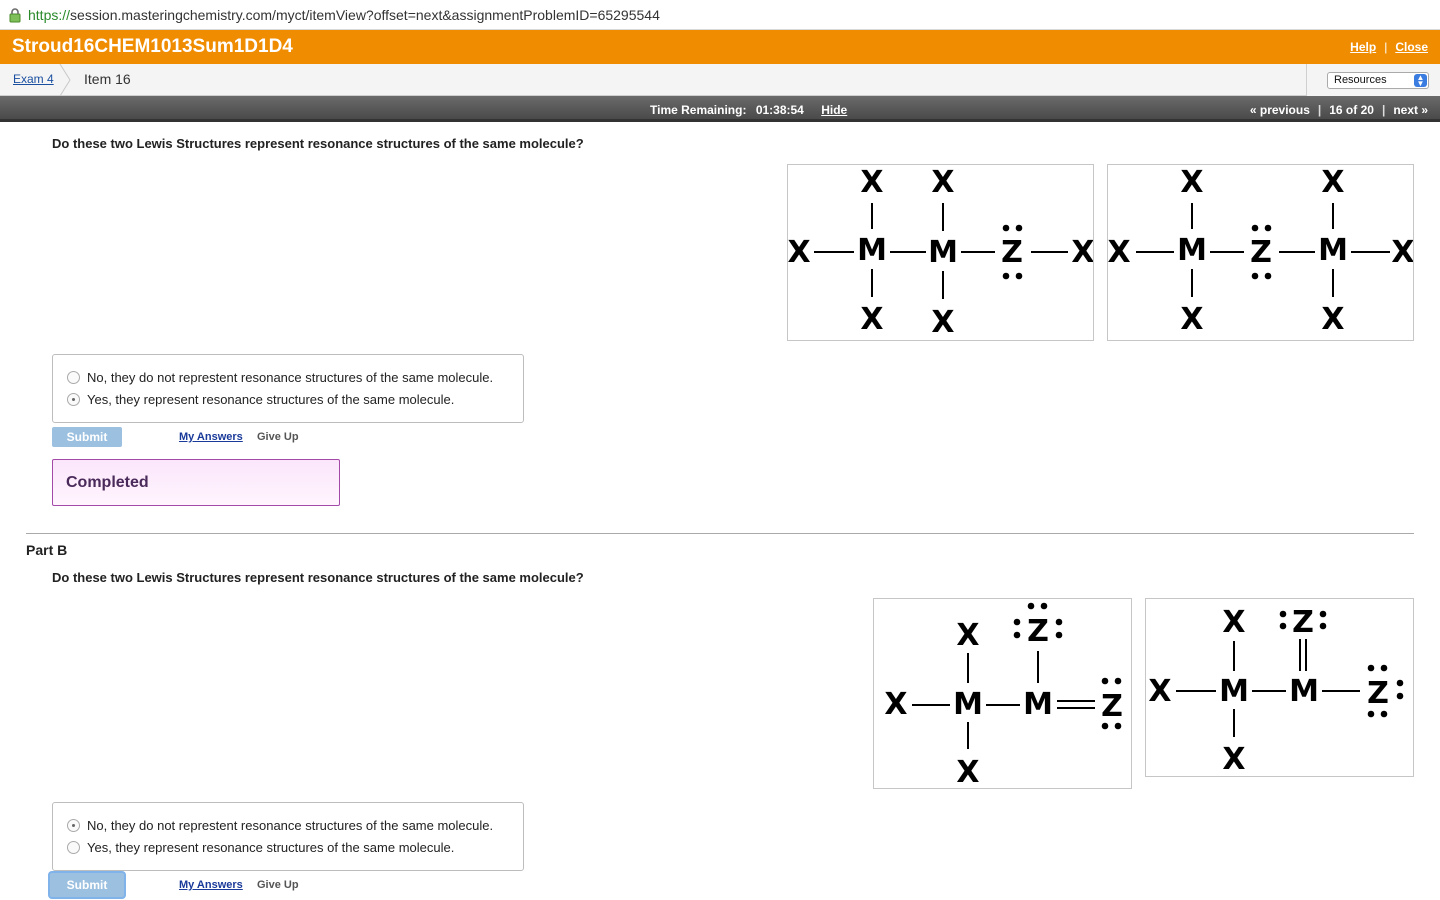 The width and height of the screenshot is (1440, 900). I want to click on completed-status: Completed, so click(196, 482).